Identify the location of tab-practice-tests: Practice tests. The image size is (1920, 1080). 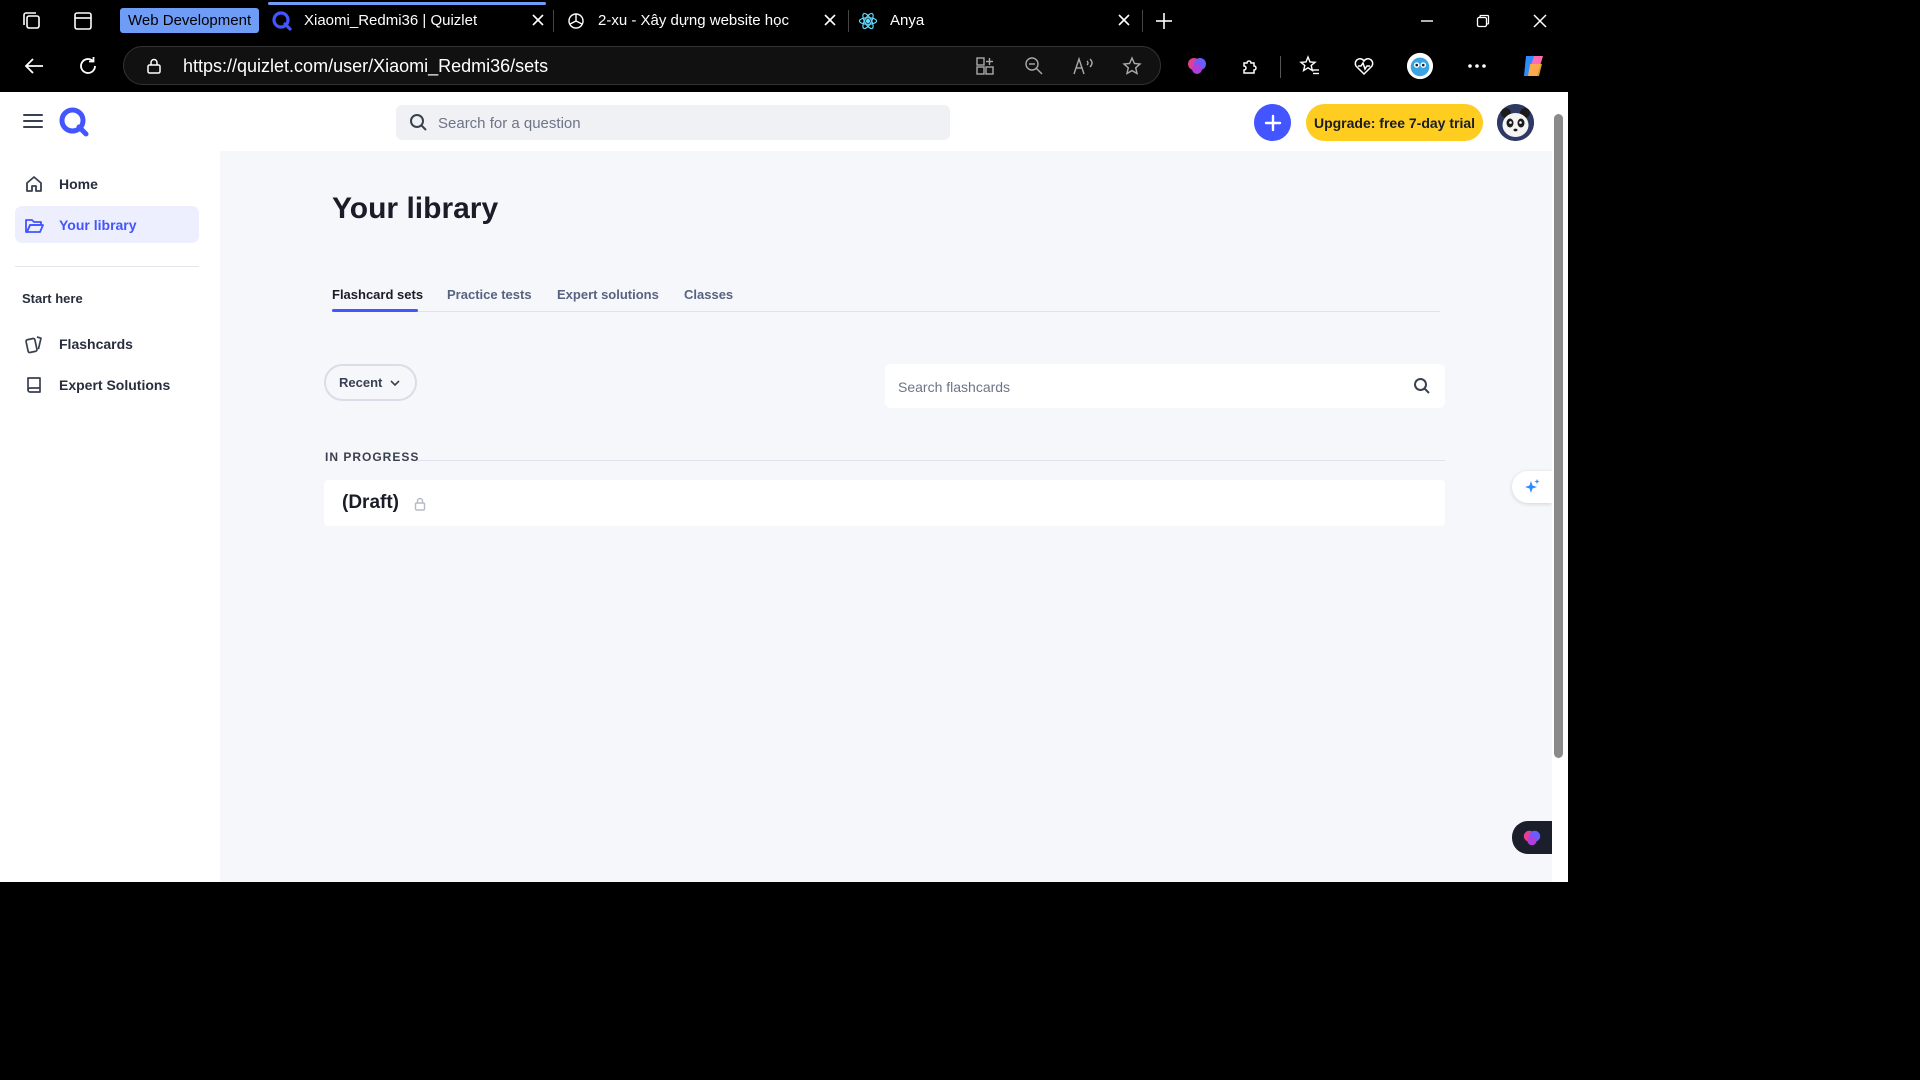
(489, 294).